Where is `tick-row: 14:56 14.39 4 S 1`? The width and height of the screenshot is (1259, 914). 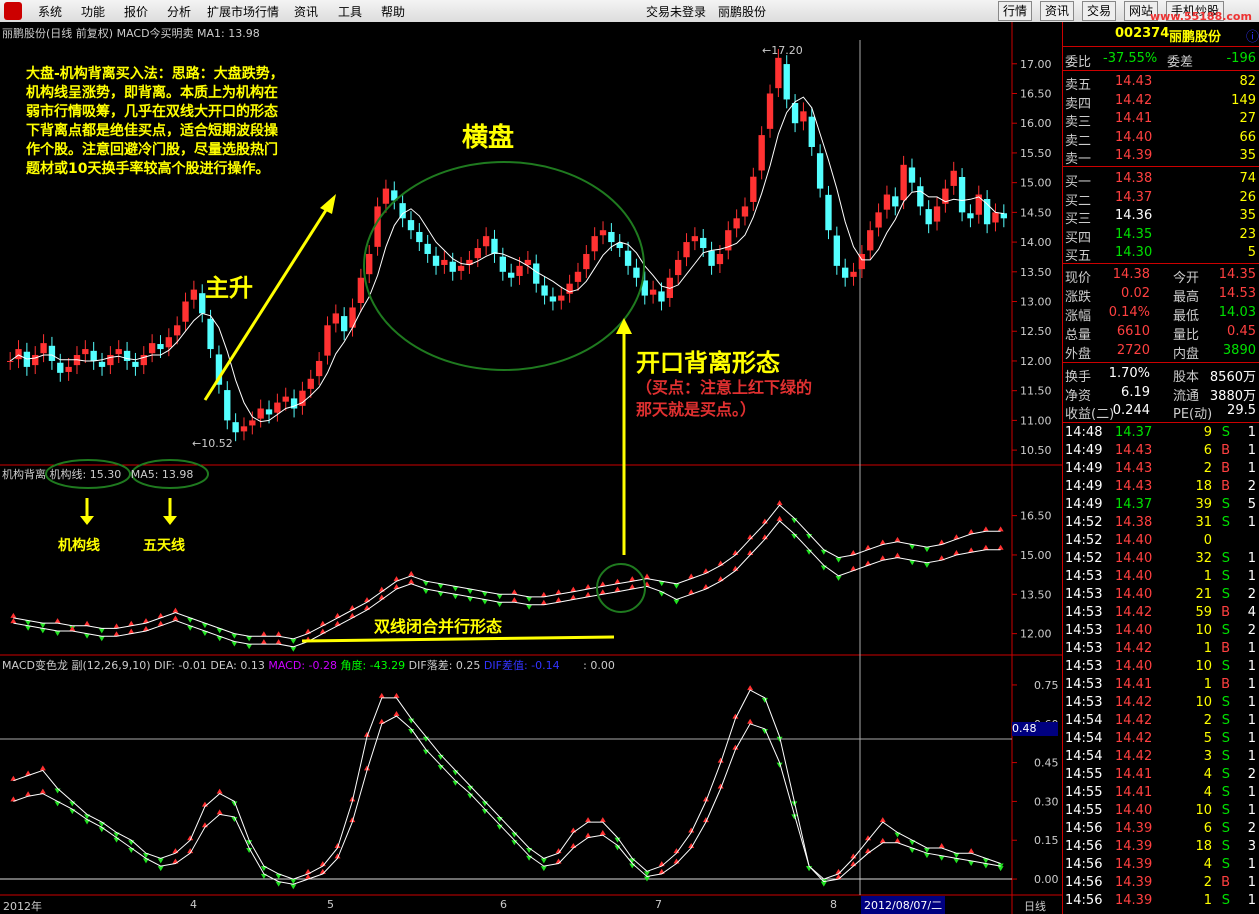
tick-row: 14:56 14.39 4 S 1 is located at coordinates (1161, 866).